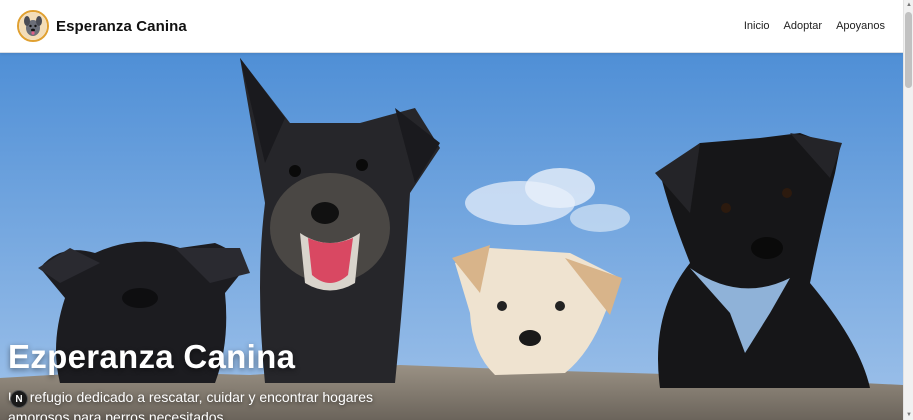 The width and height of the screenshot is (913, 420). I want to click on navbar: Esperanza Canina Inicio Adoptar Apoyanos, so click(451, 26).